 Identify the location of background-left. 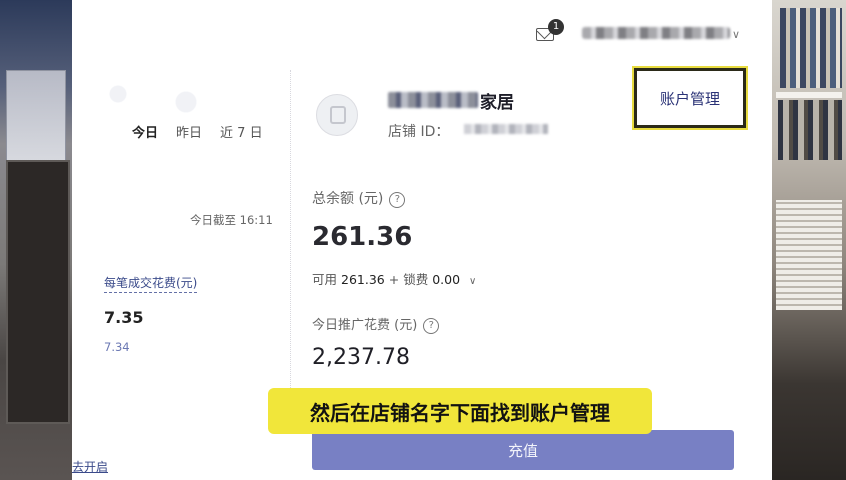
(36, 240).